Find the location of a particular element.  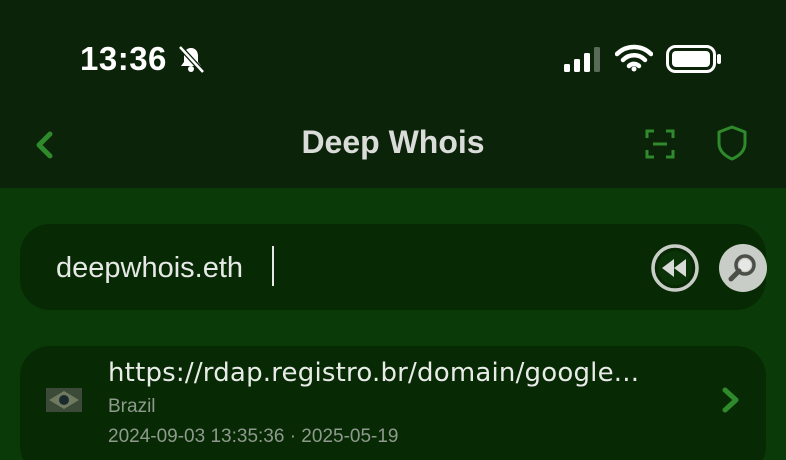

battery-icon is located at coordinates (693, 59).